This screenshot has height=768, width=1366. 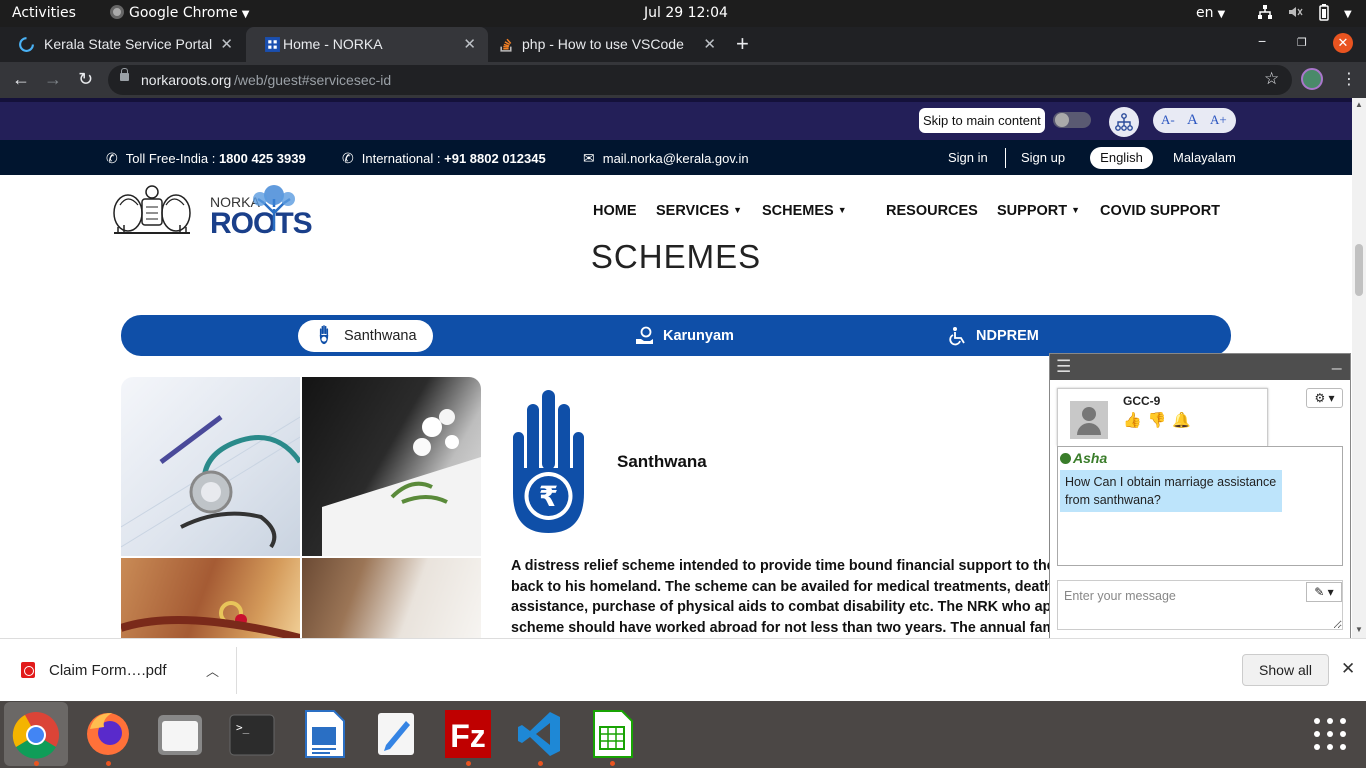 What do you see at coordinates (252, 734) in the screenshot?
I see `dock-terminal: >_` at bounding box center [252, 734].